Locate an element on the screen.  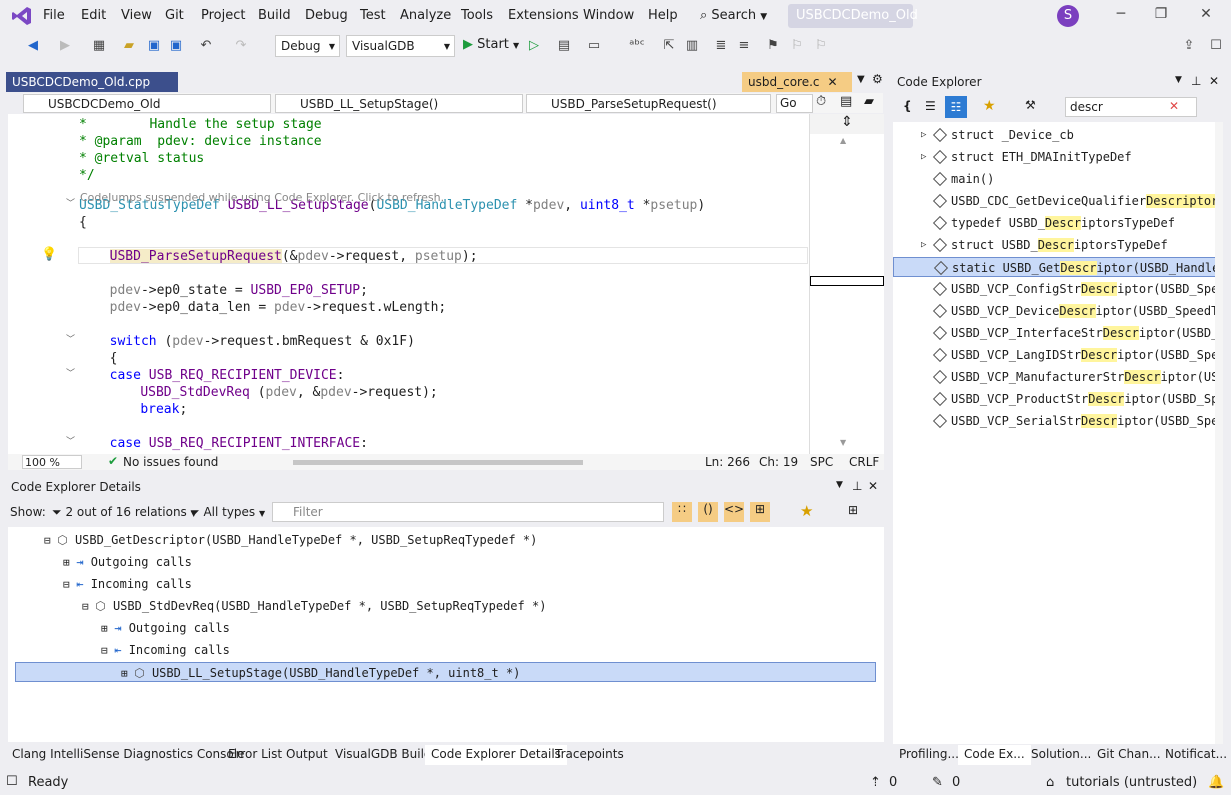
minimap-viewport is located at coordinates (847, 281).